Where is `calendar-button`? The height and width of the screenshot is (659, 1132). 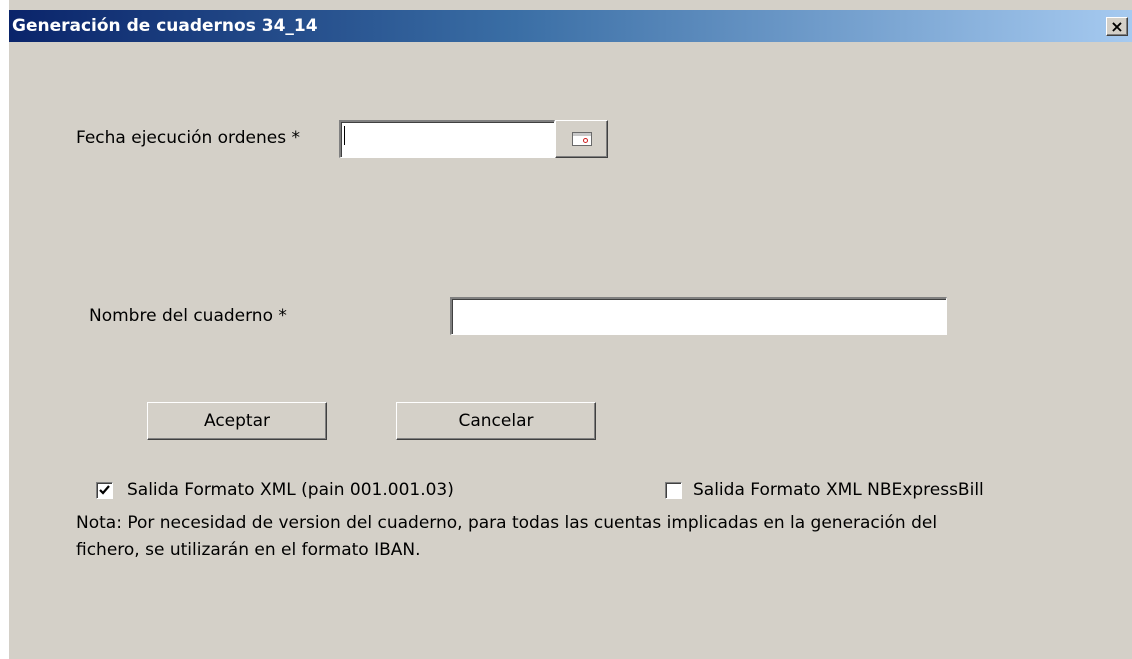 calendar-button is located at coordinates (581, 139).